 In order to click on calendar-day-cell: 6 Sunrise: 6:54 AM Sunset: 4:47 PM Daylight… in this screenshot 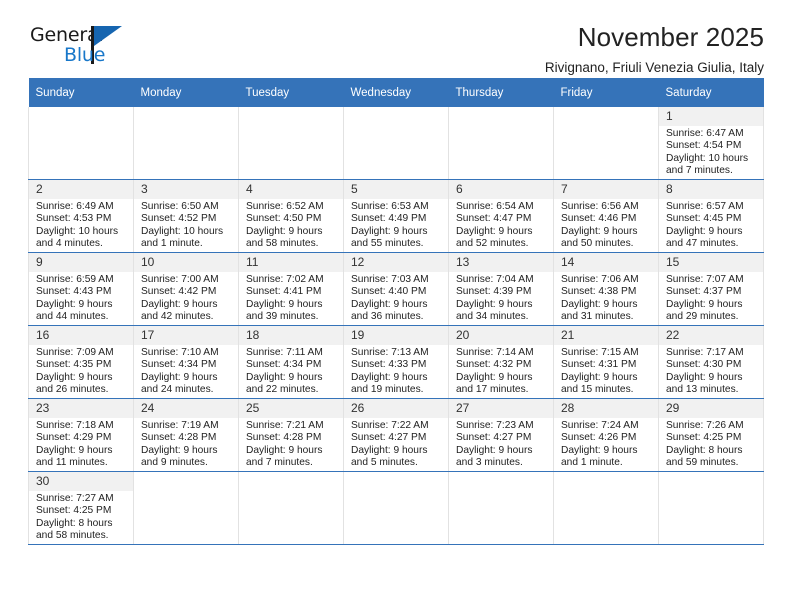, I will do `click(501, 216)`.